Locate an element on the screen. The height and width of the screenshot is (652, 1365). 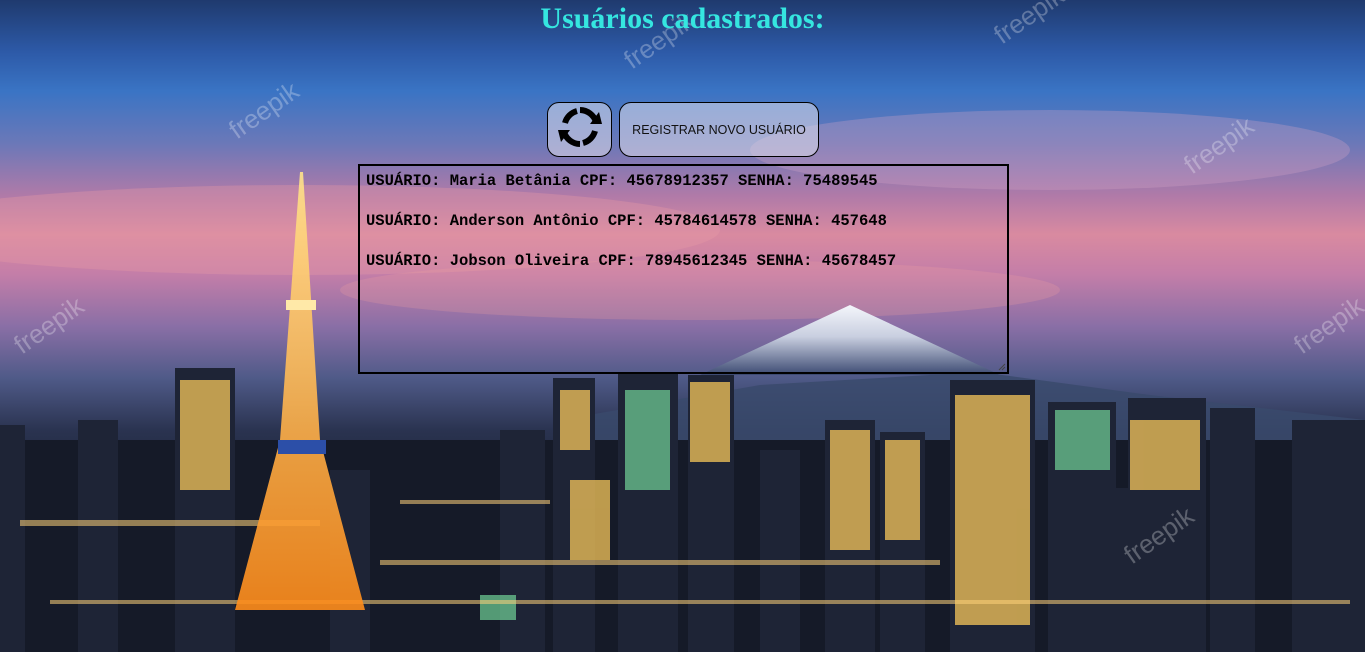
toolbar: REGISTRAR NOVO USUÁRIO is located at coordinates (683, 129).